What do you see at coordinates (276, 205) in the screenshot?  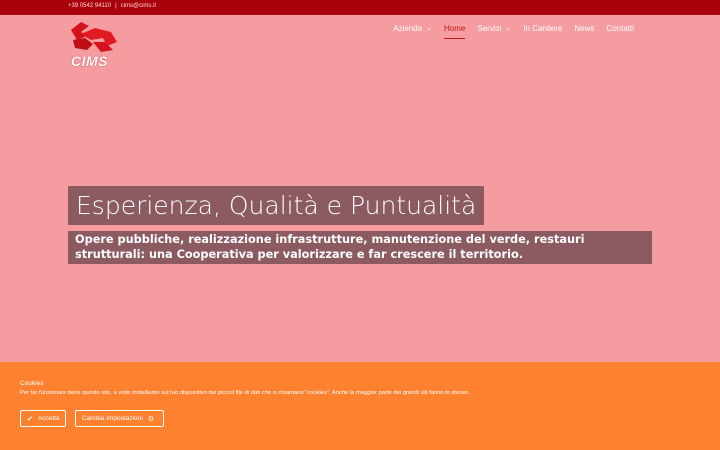 I see `hero-title: Esperienza, Qualità e Puntualità` at bounding box center [276, 205].